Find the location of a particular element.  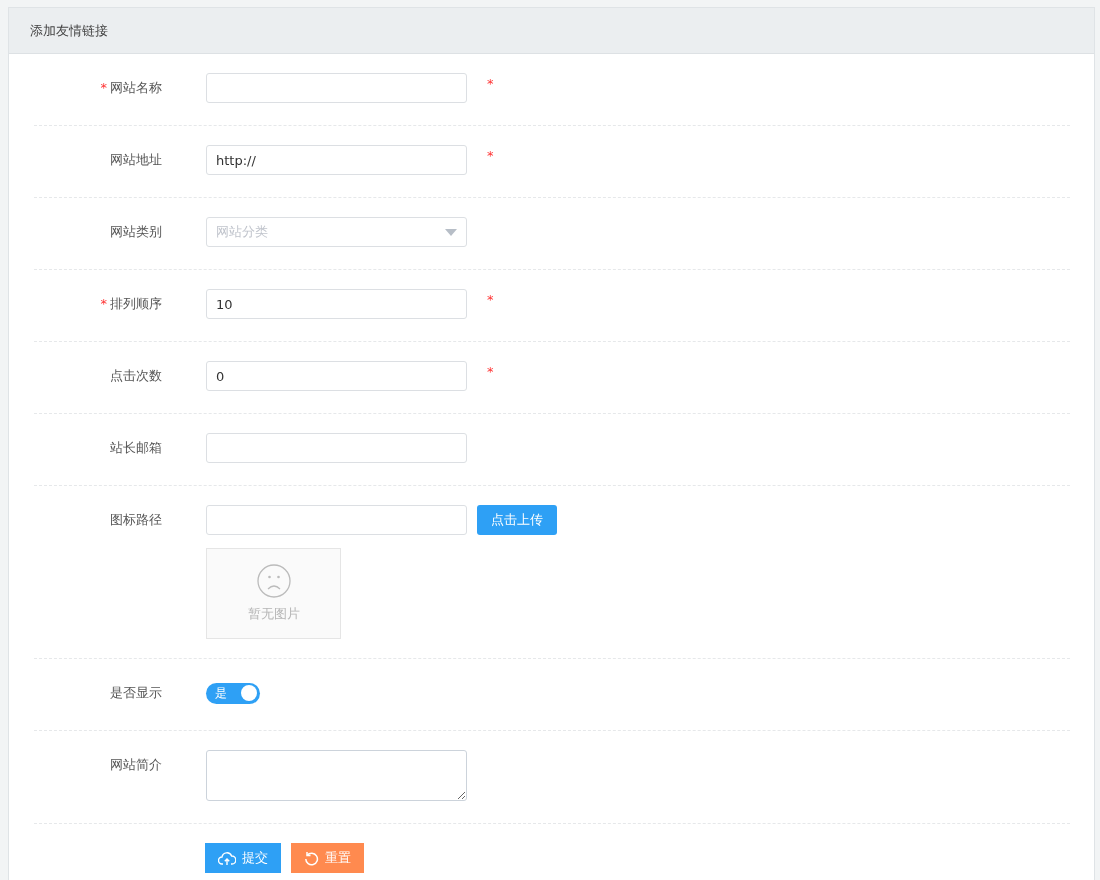

sad-face-icon is located at coordinates (273, 580).